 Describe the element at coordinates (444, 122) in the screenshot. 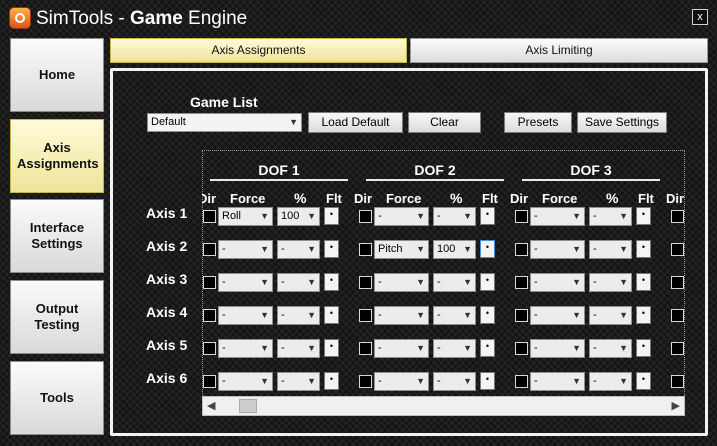

I see `clear-button: Clear` at that location.